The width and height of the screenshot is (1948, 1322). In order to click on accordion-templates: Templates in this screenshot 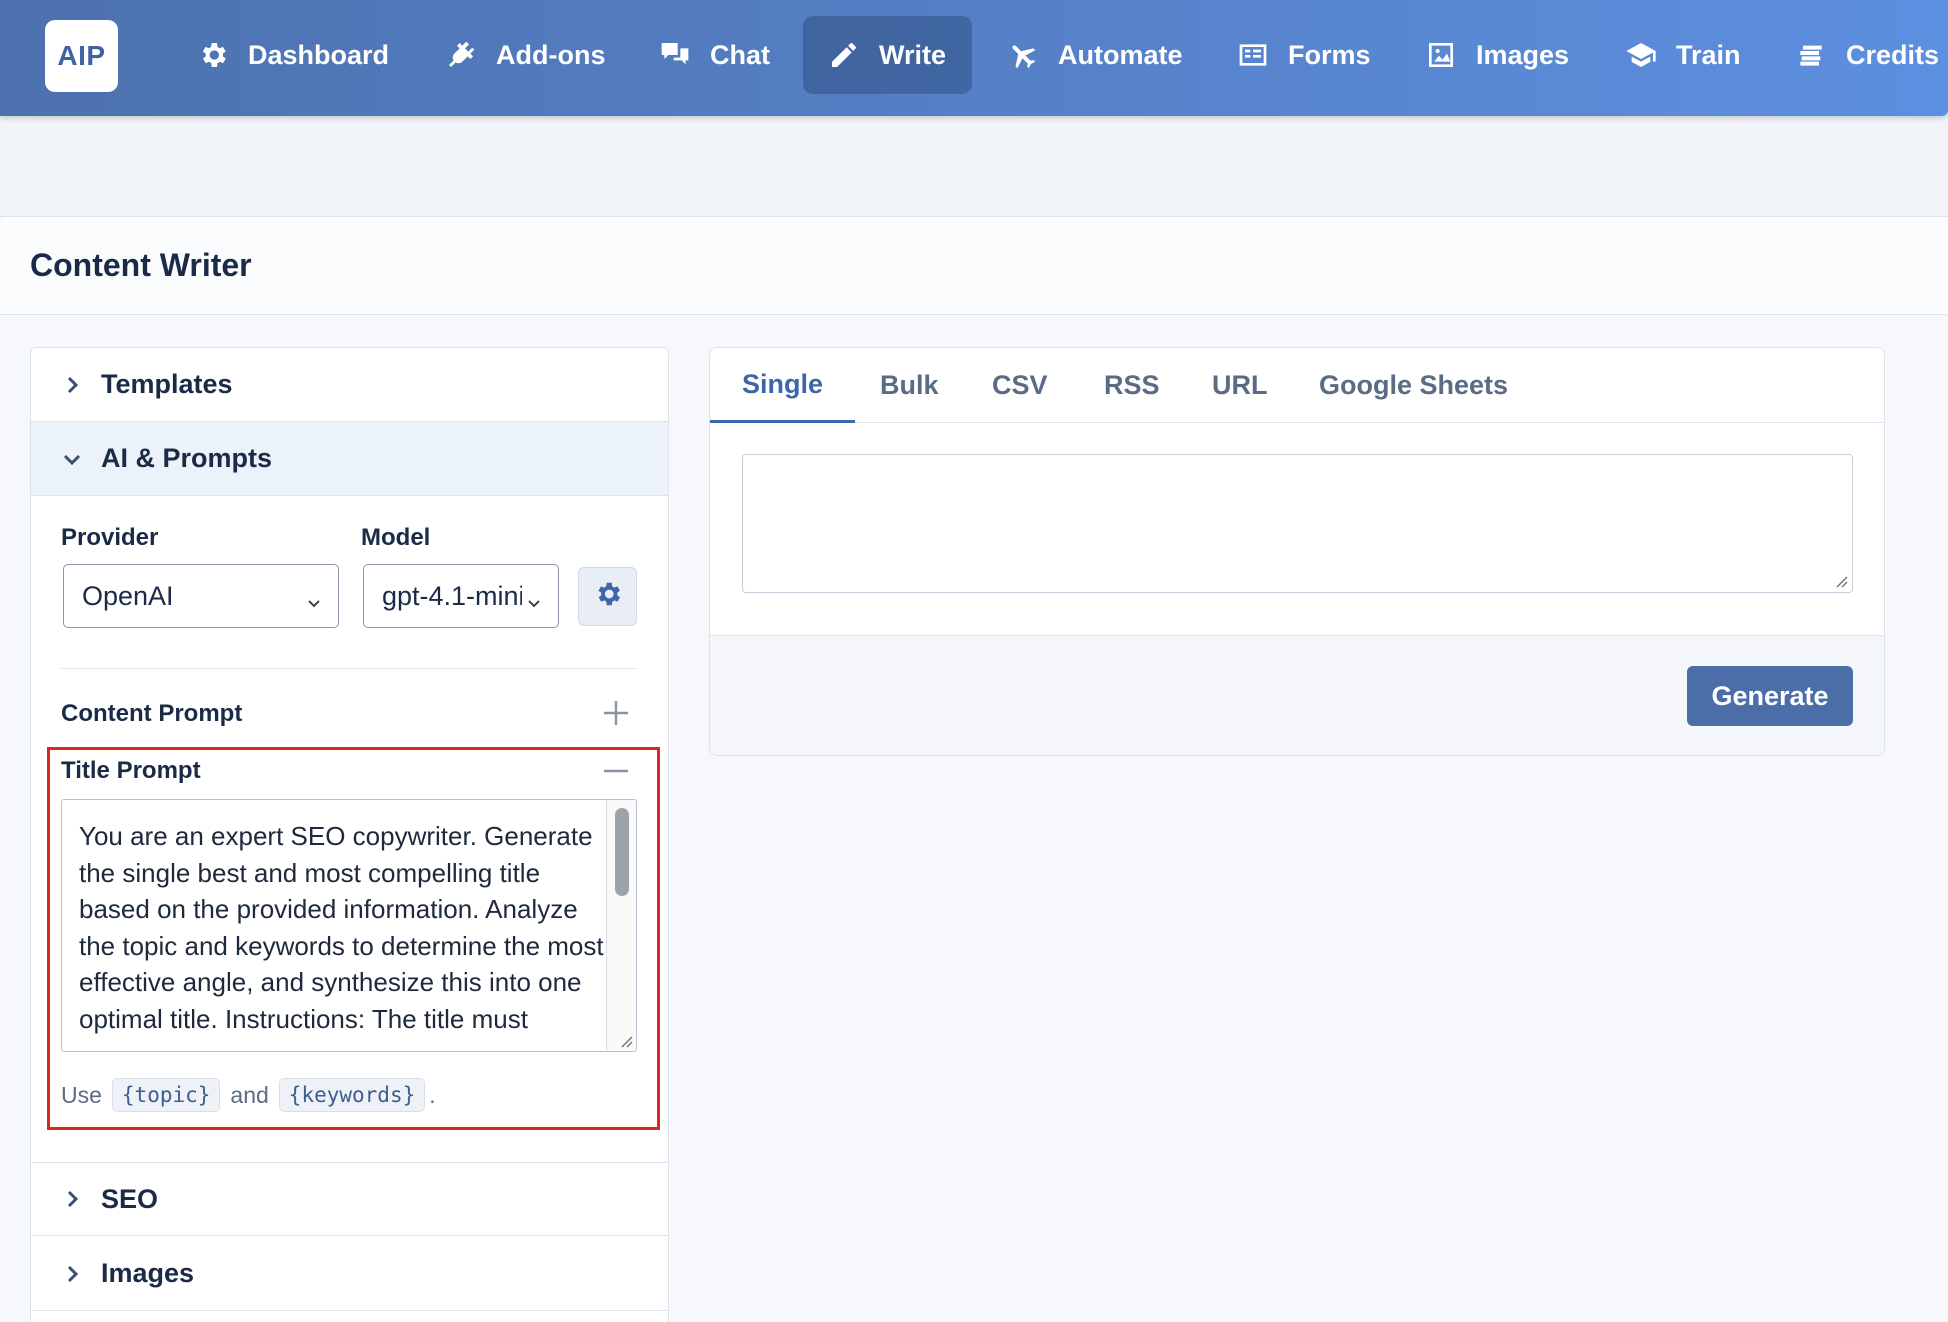, I will do `click(349, 385)`.